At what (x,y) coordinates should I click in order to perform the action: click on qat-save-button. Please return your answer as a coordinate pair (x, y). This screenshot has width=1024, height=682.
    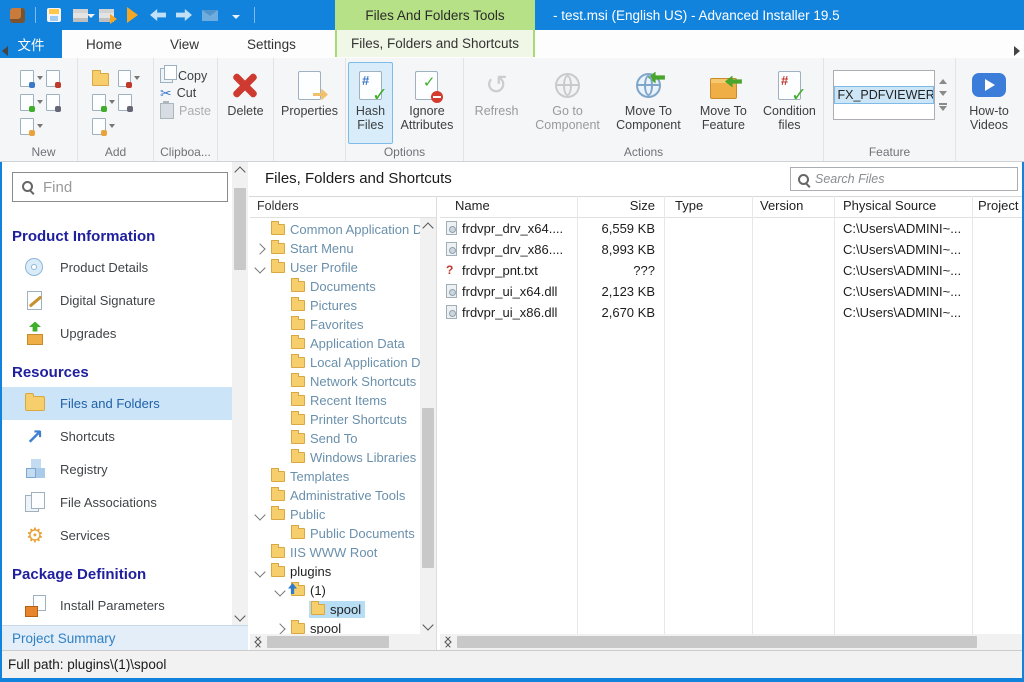
    Looking at the image, I should click on (54, 15).